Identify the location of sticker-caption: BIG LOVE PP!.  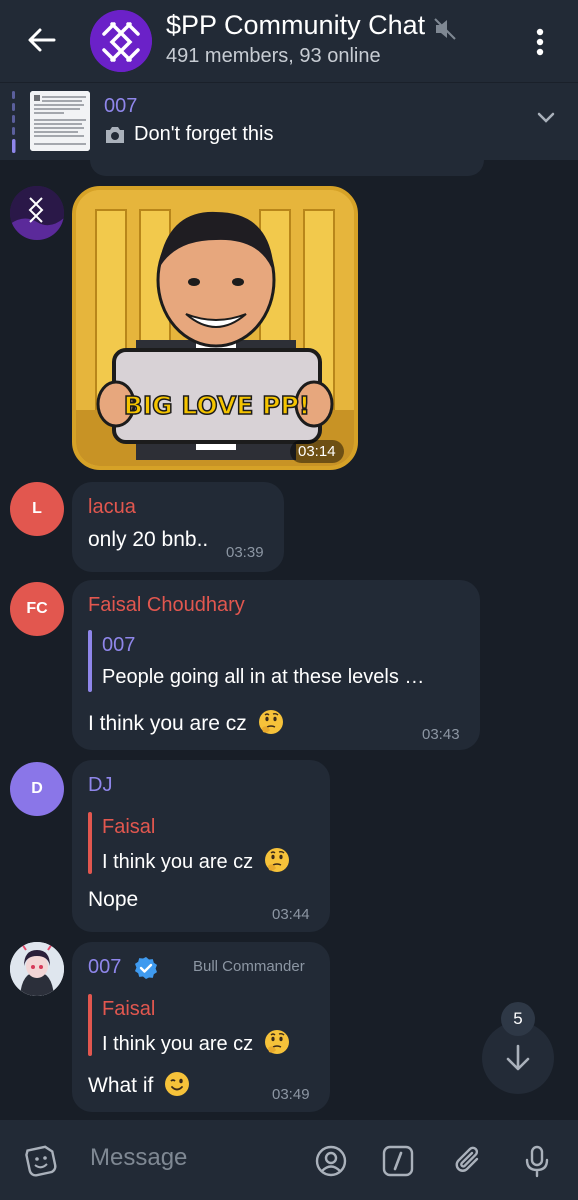
(217, 405).